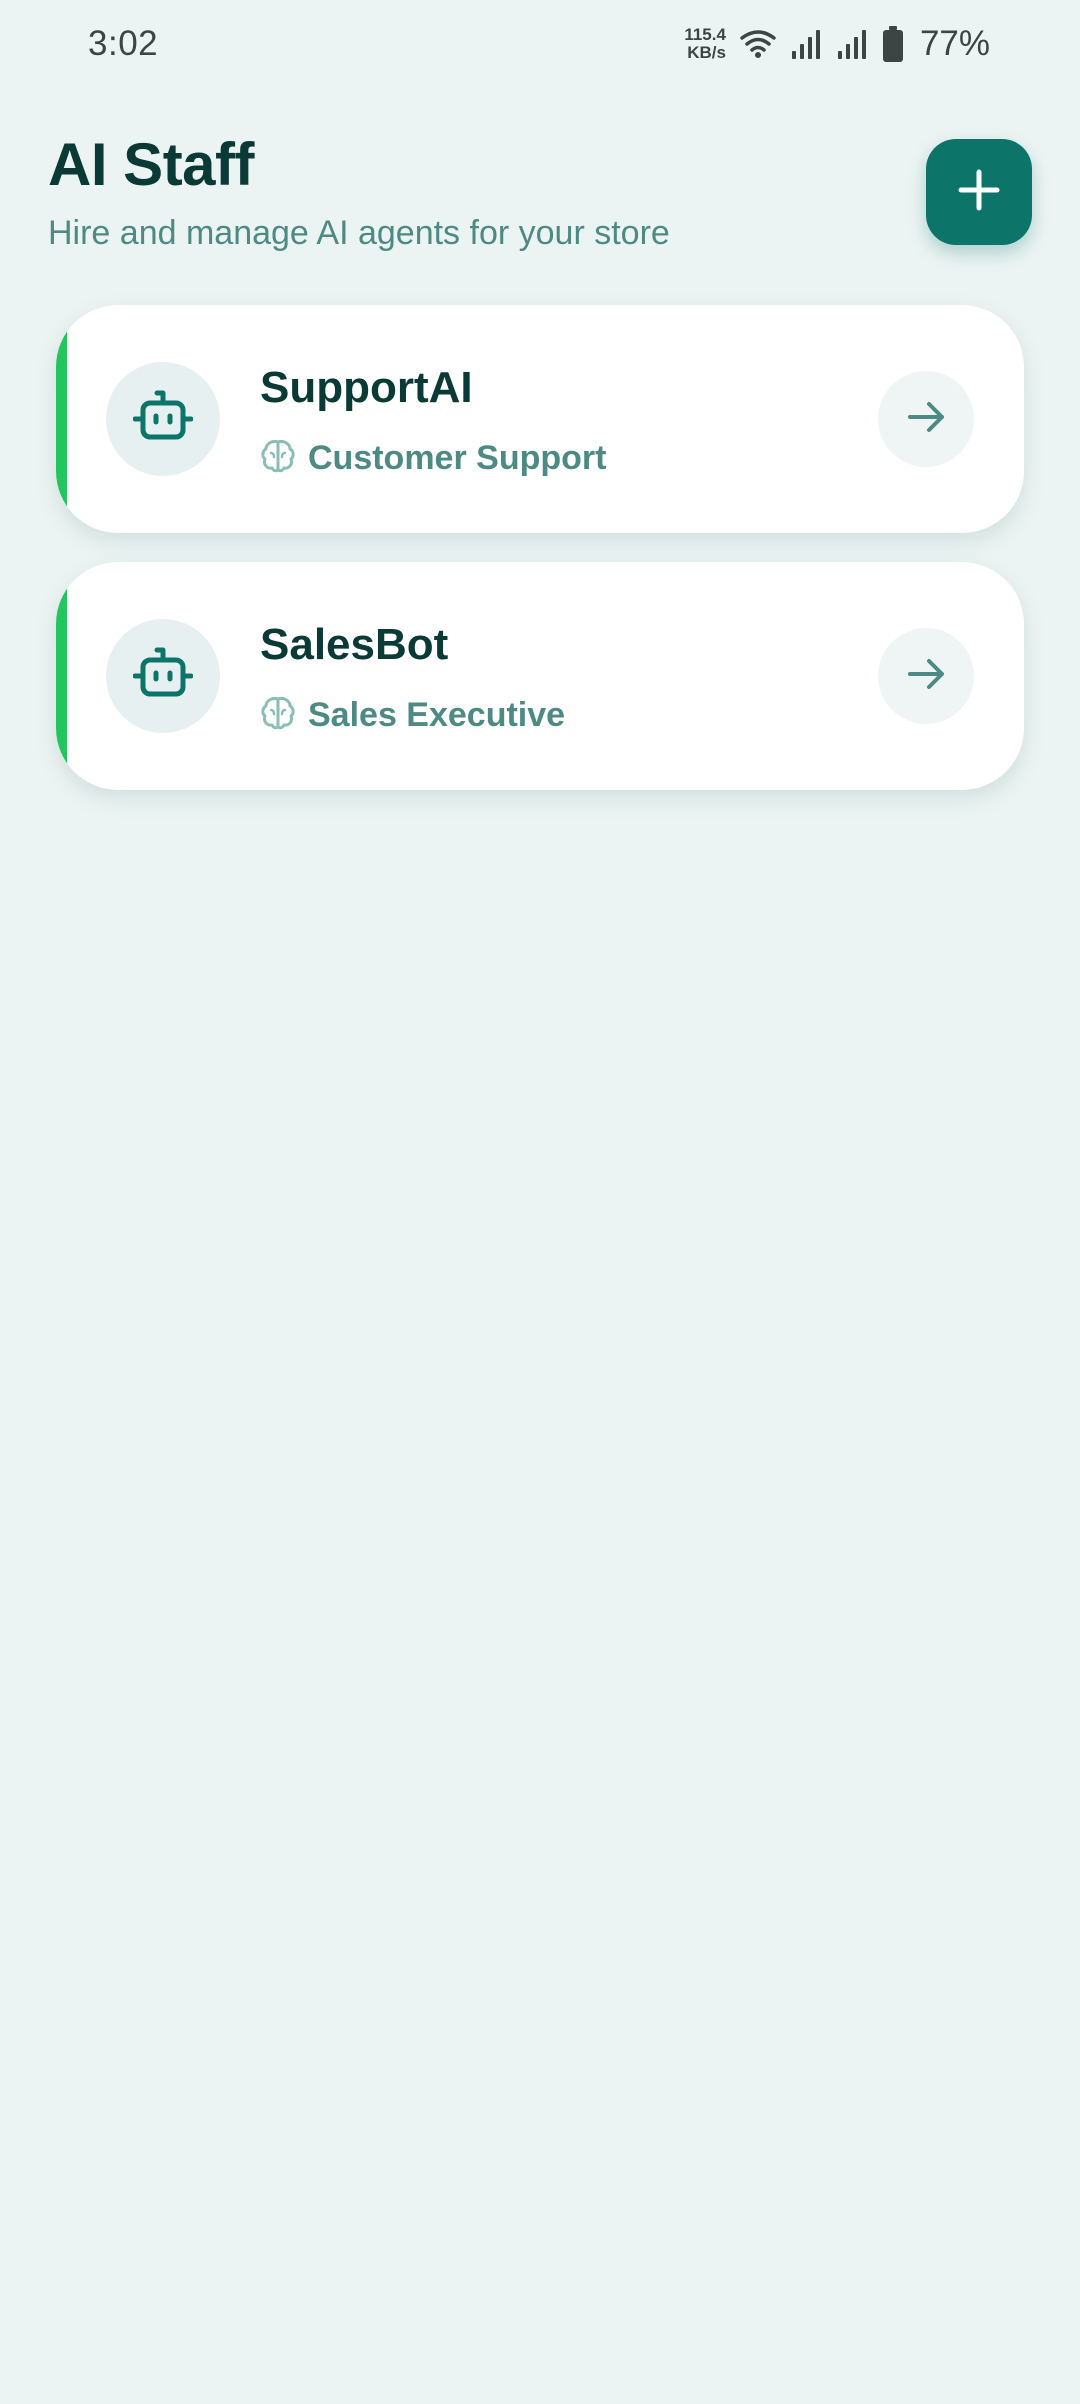 The width and height of the screenshot is (1080, 2404). What do you see at coordinates (954, 43) in the screenshot?
I see `battery-percent: 77%` at bounding box center [954, 43].